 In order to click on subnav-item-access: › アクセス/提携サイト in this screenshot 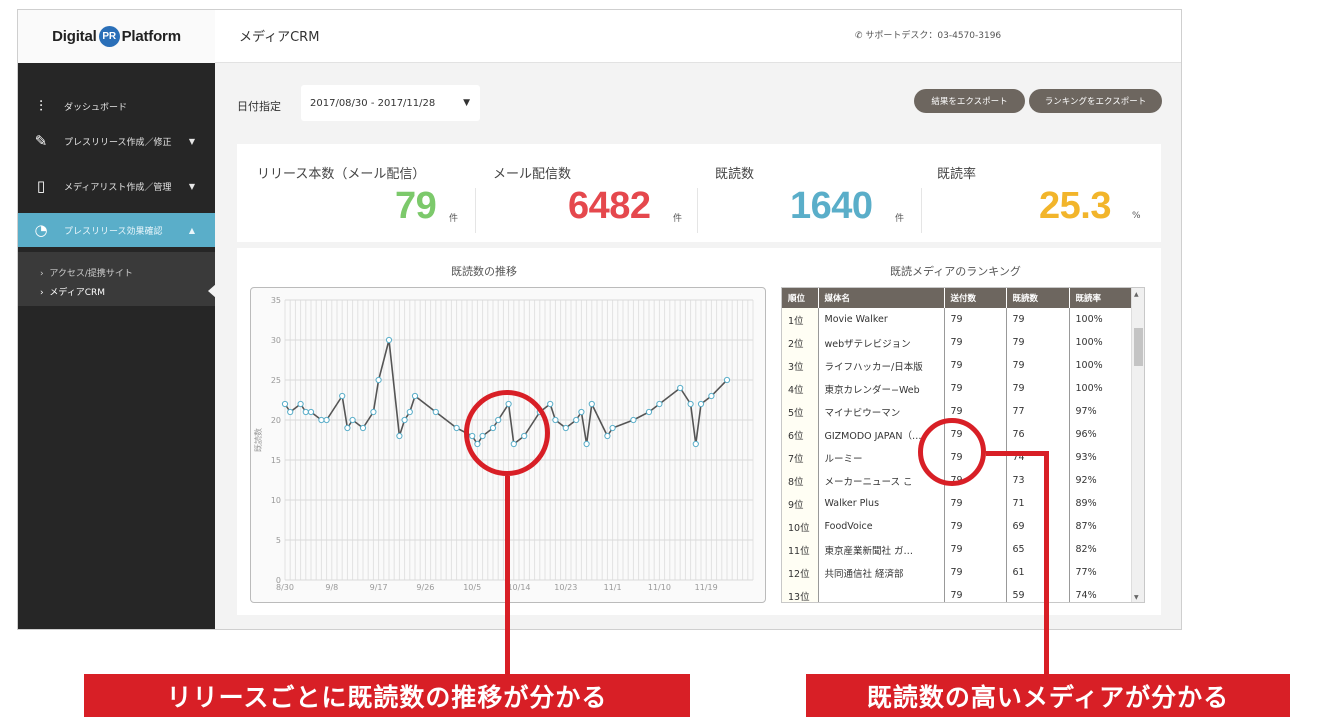, I will do `click(86, 272)`.